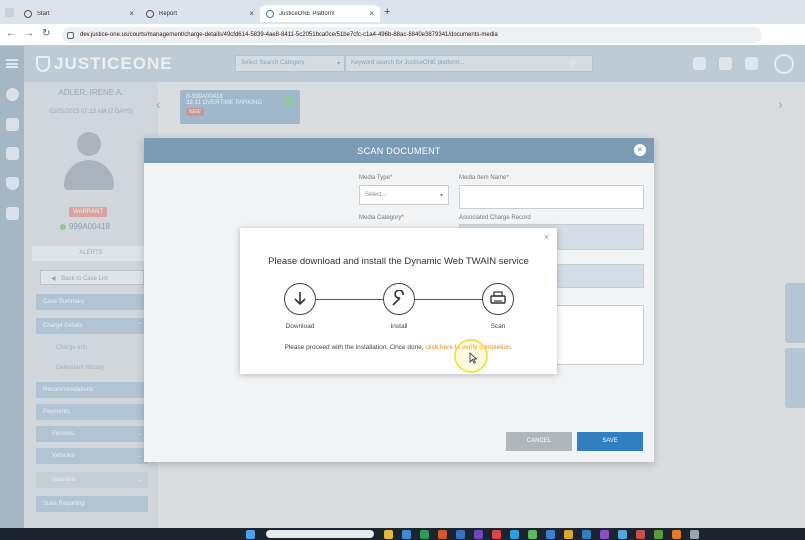  What do you see at coordinates (92, 434) in the screenshot?
I see `nav-persons: Persons ⌄` at bounding box center [92, 434].